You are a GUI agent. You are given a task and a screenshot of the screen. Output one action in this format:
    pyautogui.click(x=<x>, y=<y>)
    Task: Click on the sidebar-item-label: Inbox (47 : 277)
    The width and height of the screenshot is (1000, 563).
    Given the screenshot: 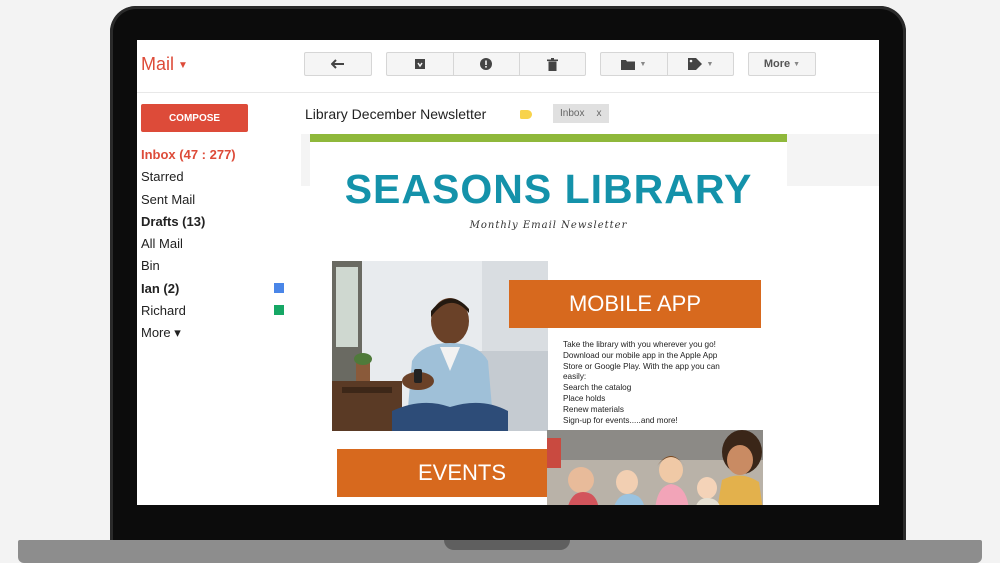 What is the action you would take?
    pyautogui.click(x=188, y=154)
    